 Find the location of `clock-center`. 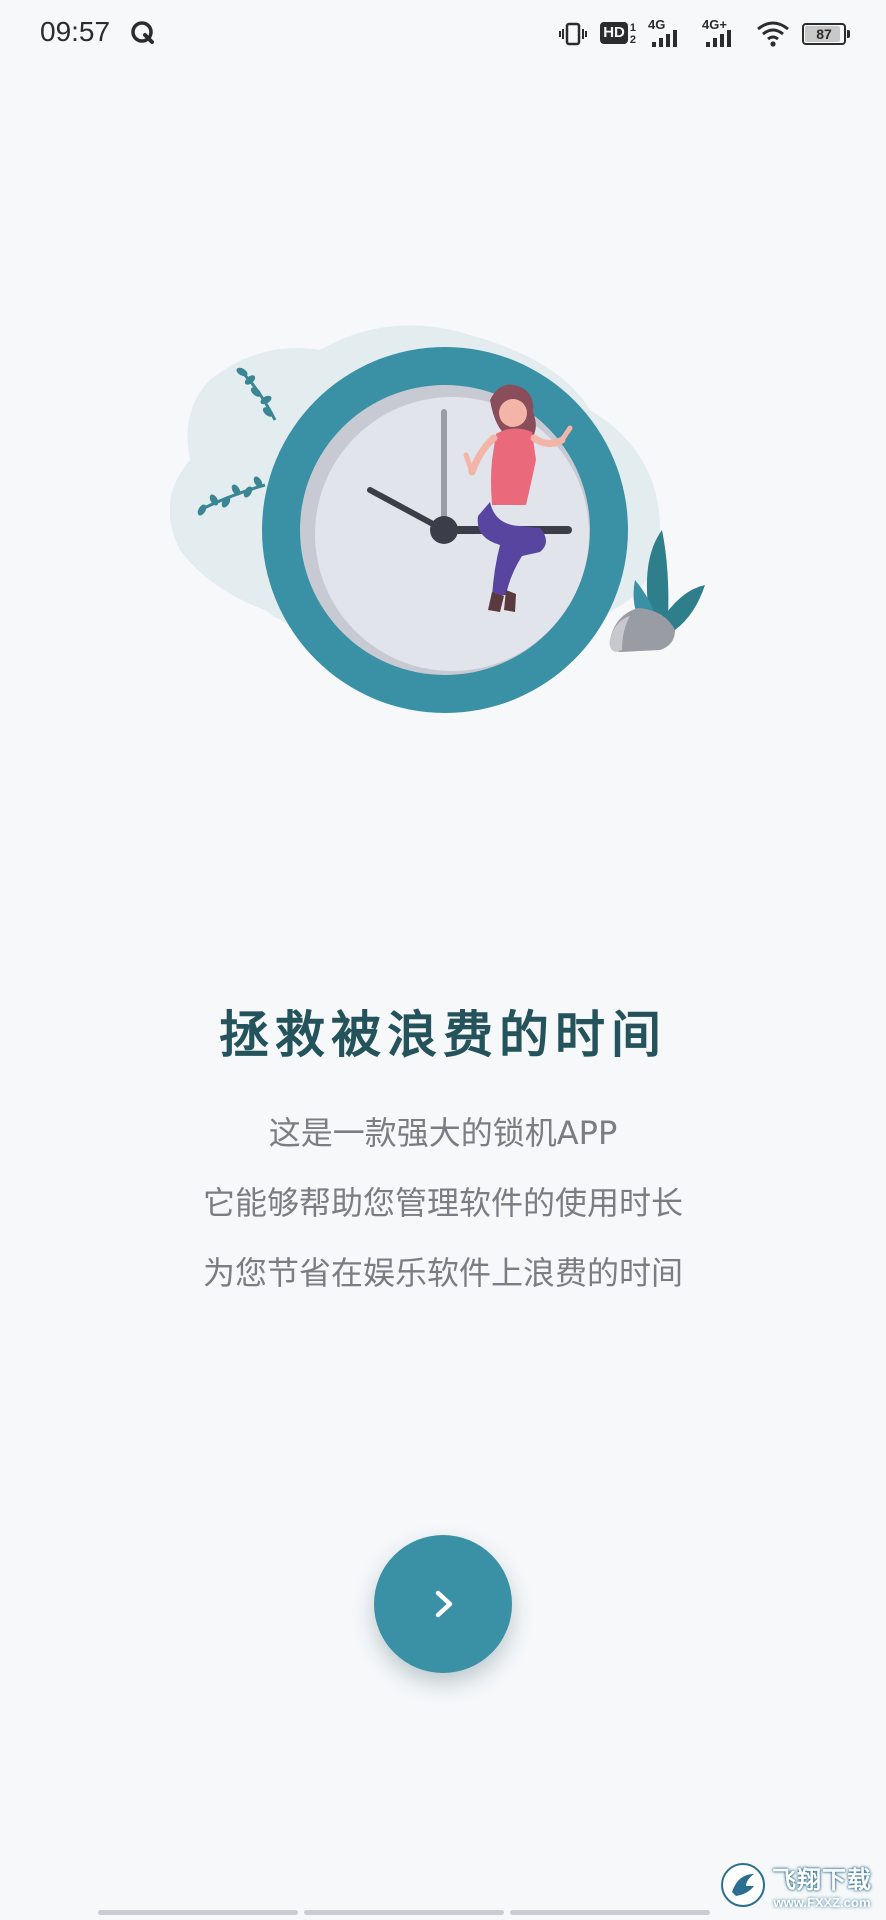

clock-center is located at coordinates (444, 530).